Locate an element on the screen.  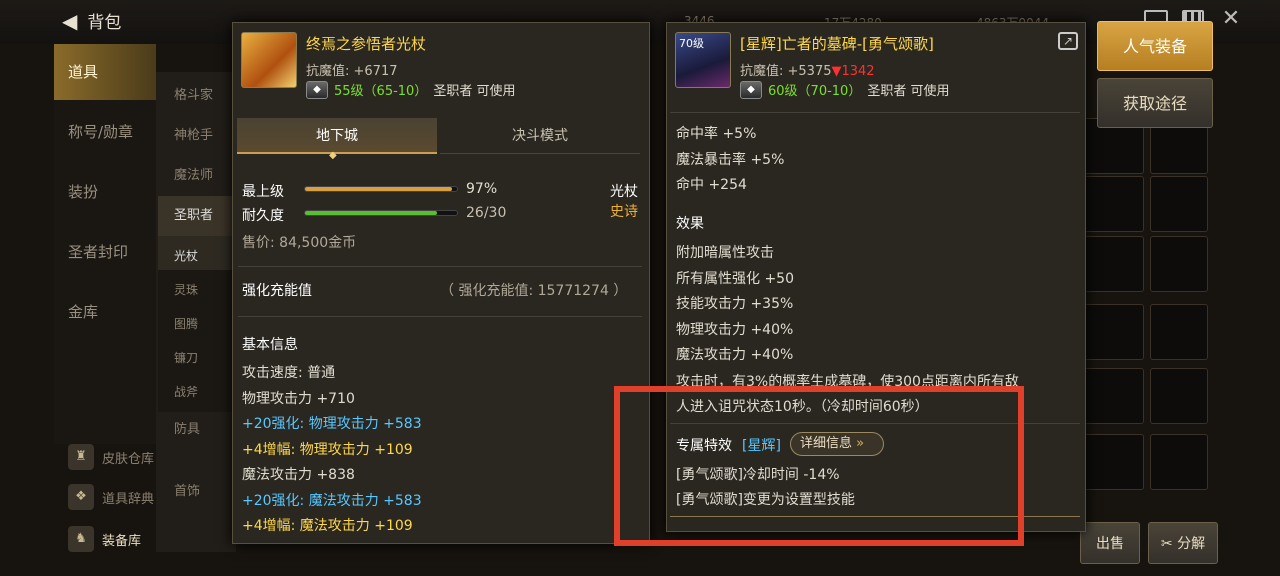
effect-line: 所有属性强化 +50 is located at coordinates (735, 278).